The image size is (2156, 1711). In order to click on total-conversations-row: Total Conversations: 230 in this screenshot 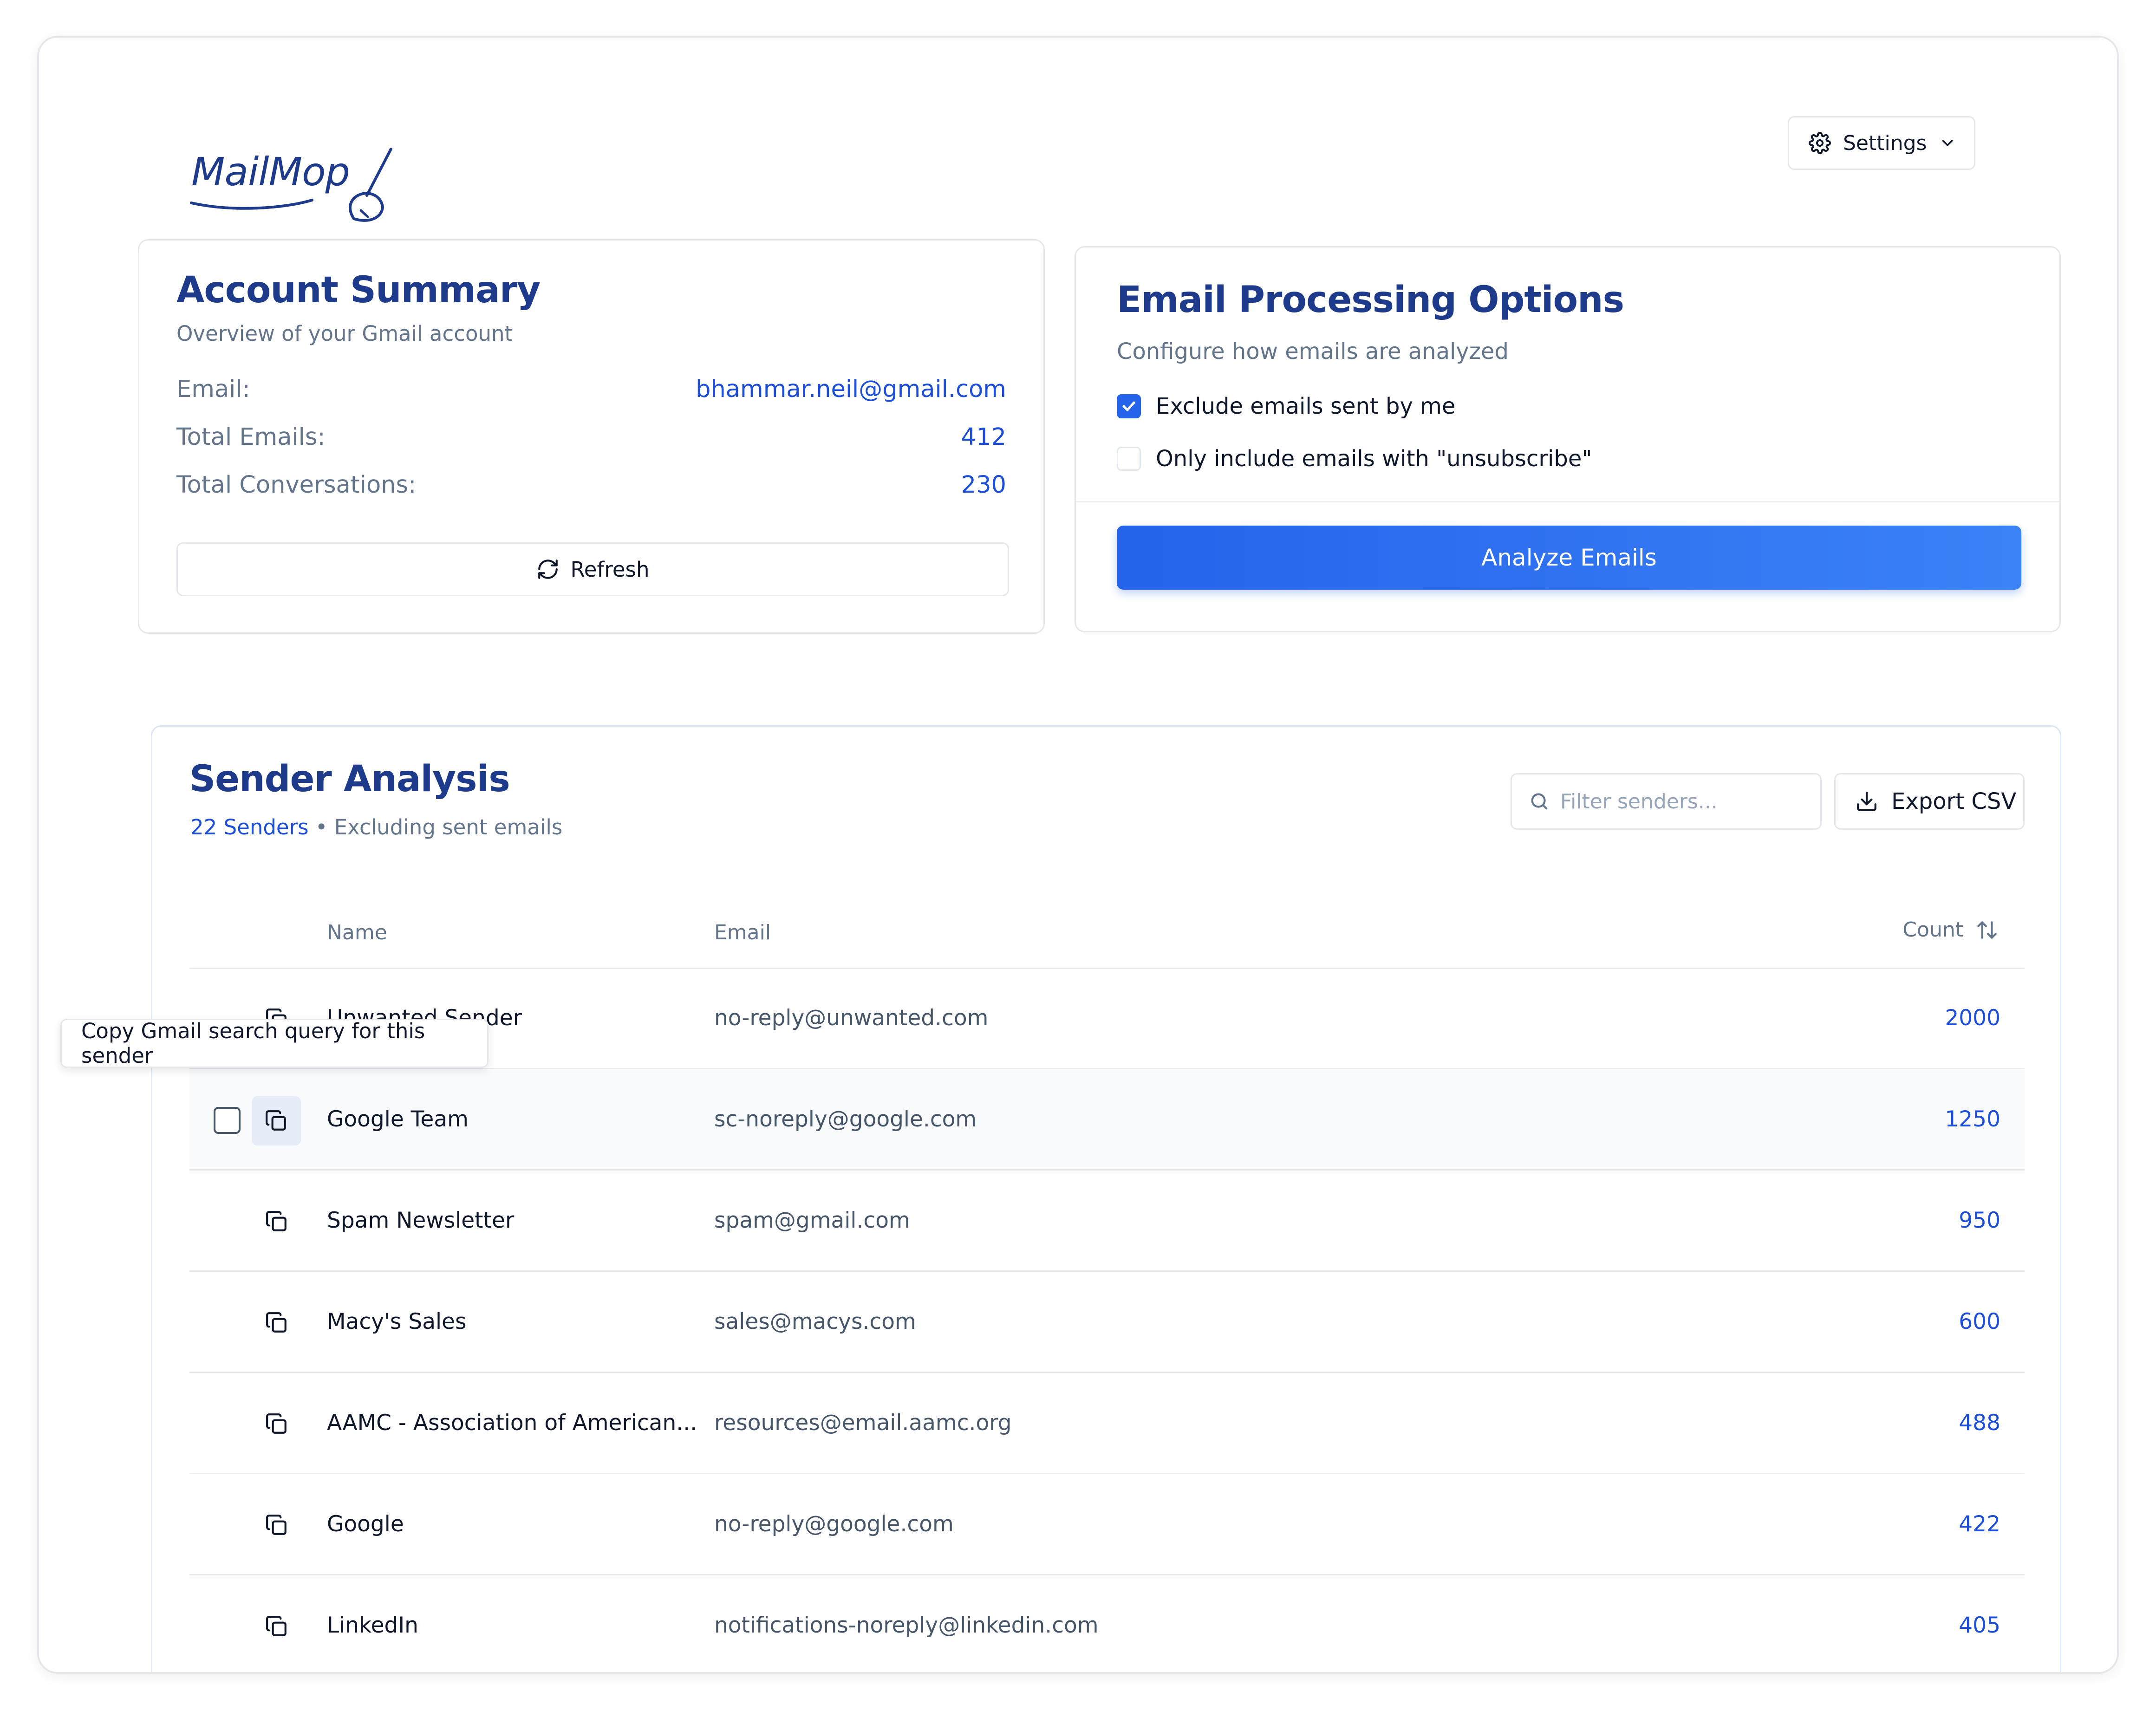, I will do `click(591, 484)`.